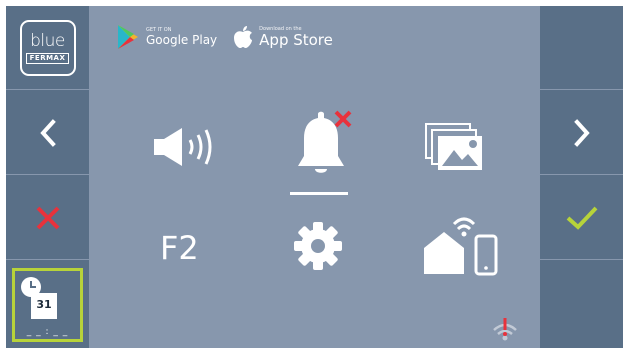 The height and width of the screenshot is (354, 629). Describe the element at coordinates (280, 29) in the screenshot. I see `app-store-small: Download on the` at that location.